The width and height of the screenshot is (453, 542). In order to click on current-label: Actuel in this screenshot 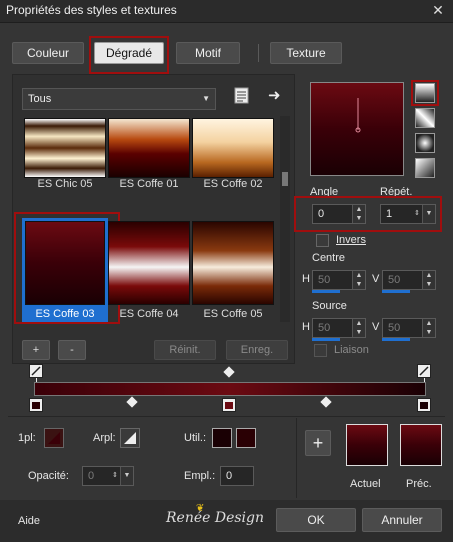, I will do `click(365, 484)`.